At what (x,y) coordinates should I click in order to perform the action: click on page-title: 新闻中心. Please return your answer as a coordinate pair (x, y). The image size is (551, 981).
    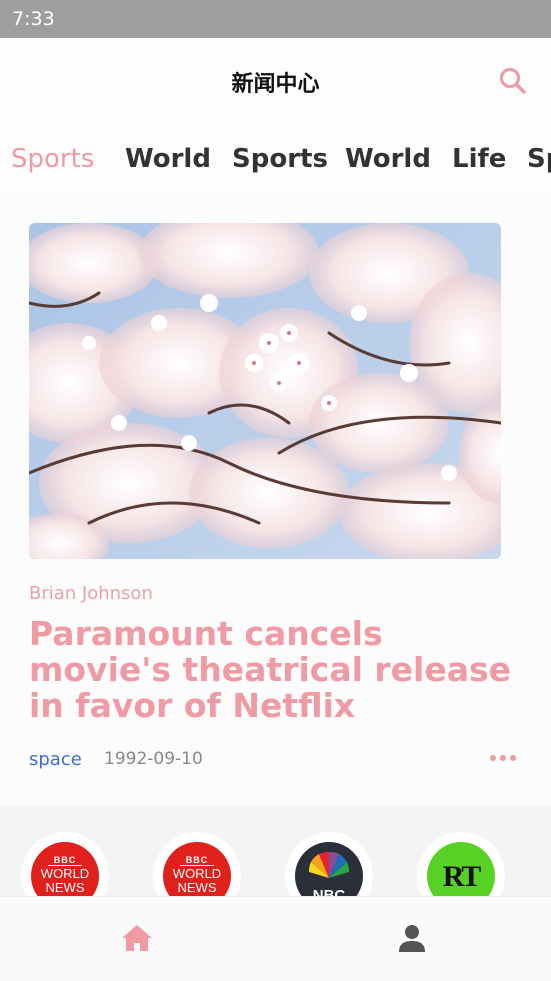
    Looking at the image, I should click on (275, 84).